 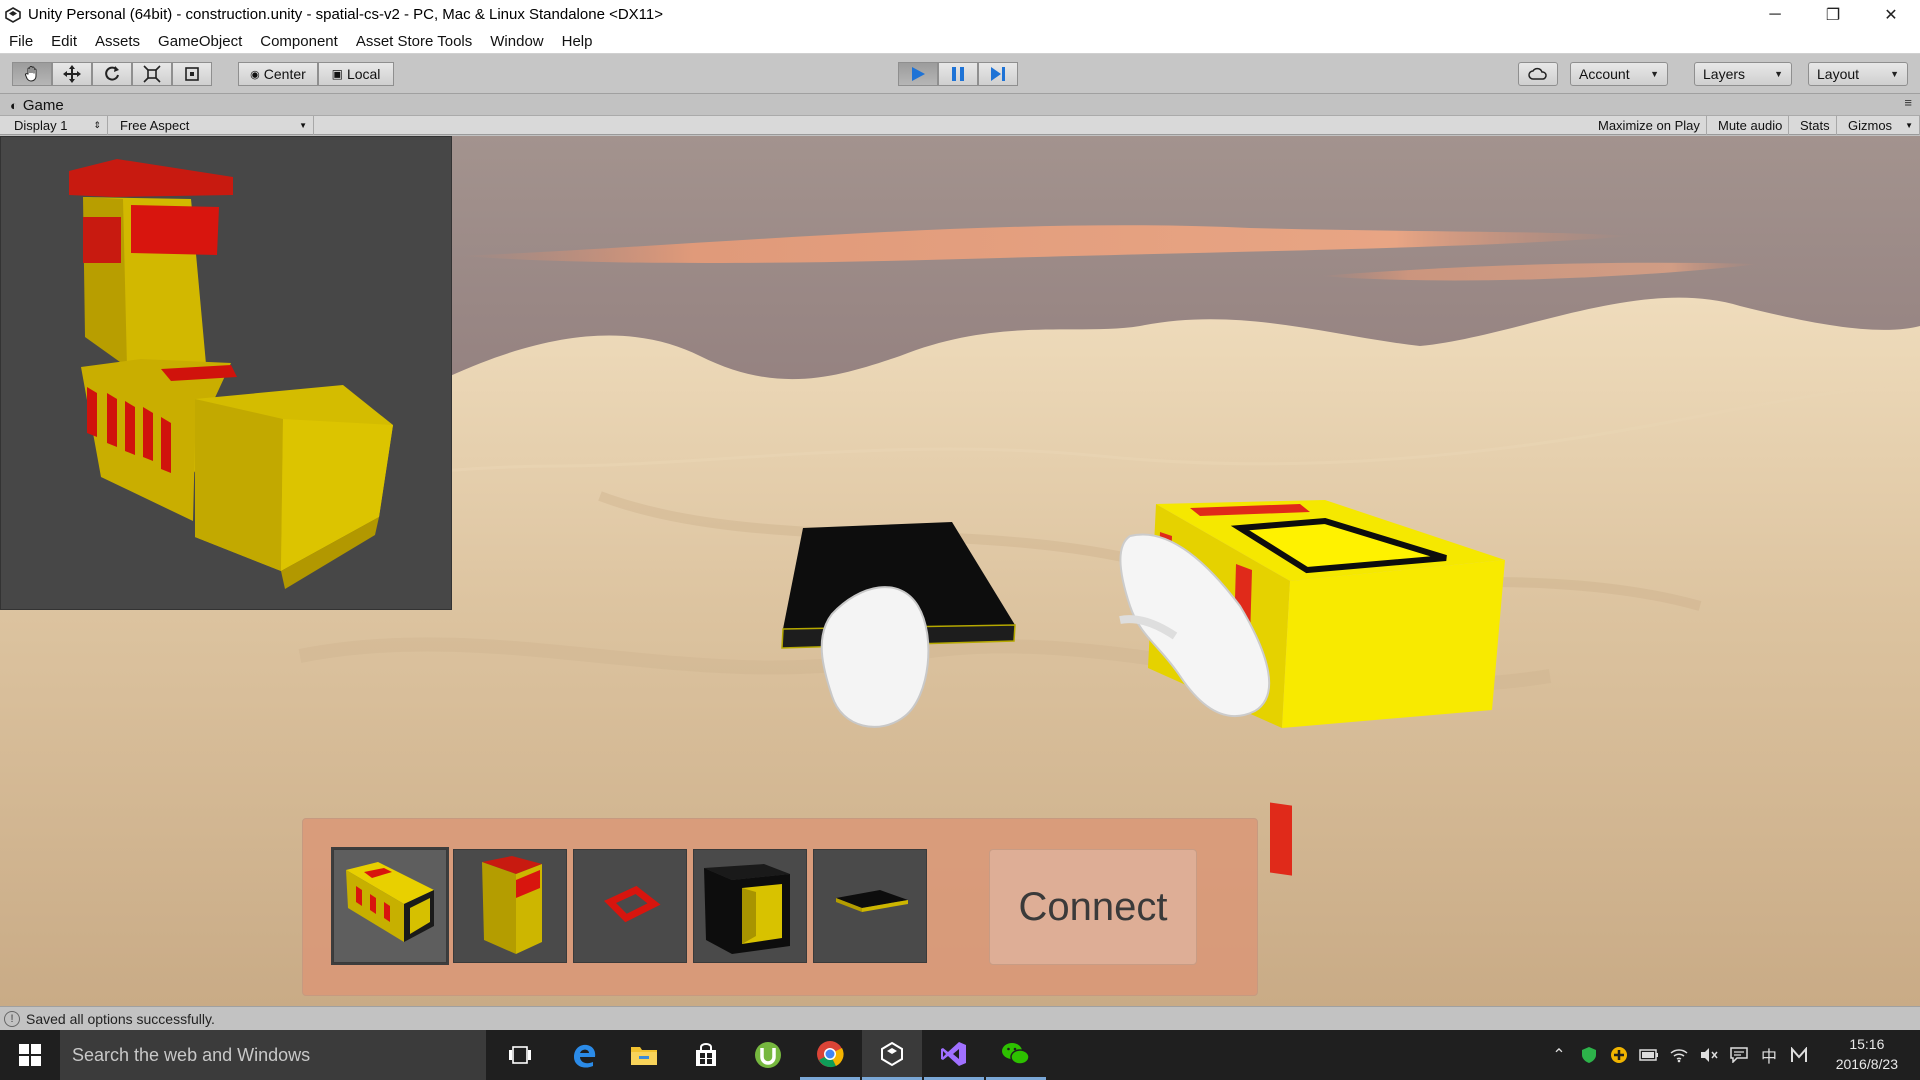 I want to click on status-bar: ! Saved all options successfully., so click(x=960, y=1018).